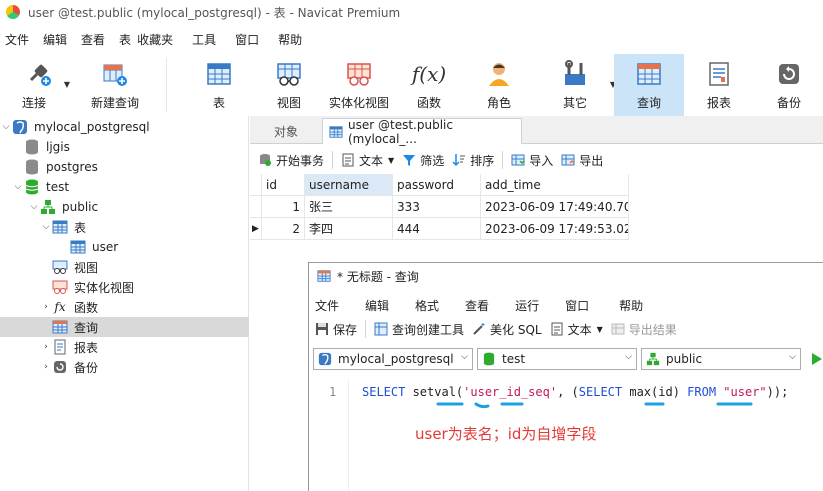 This screenshot has width=823, height=491. I want to click on table-row: ▶ 2 李四 444 2023-06-09 17:49:53.0229, so click(439, 229).